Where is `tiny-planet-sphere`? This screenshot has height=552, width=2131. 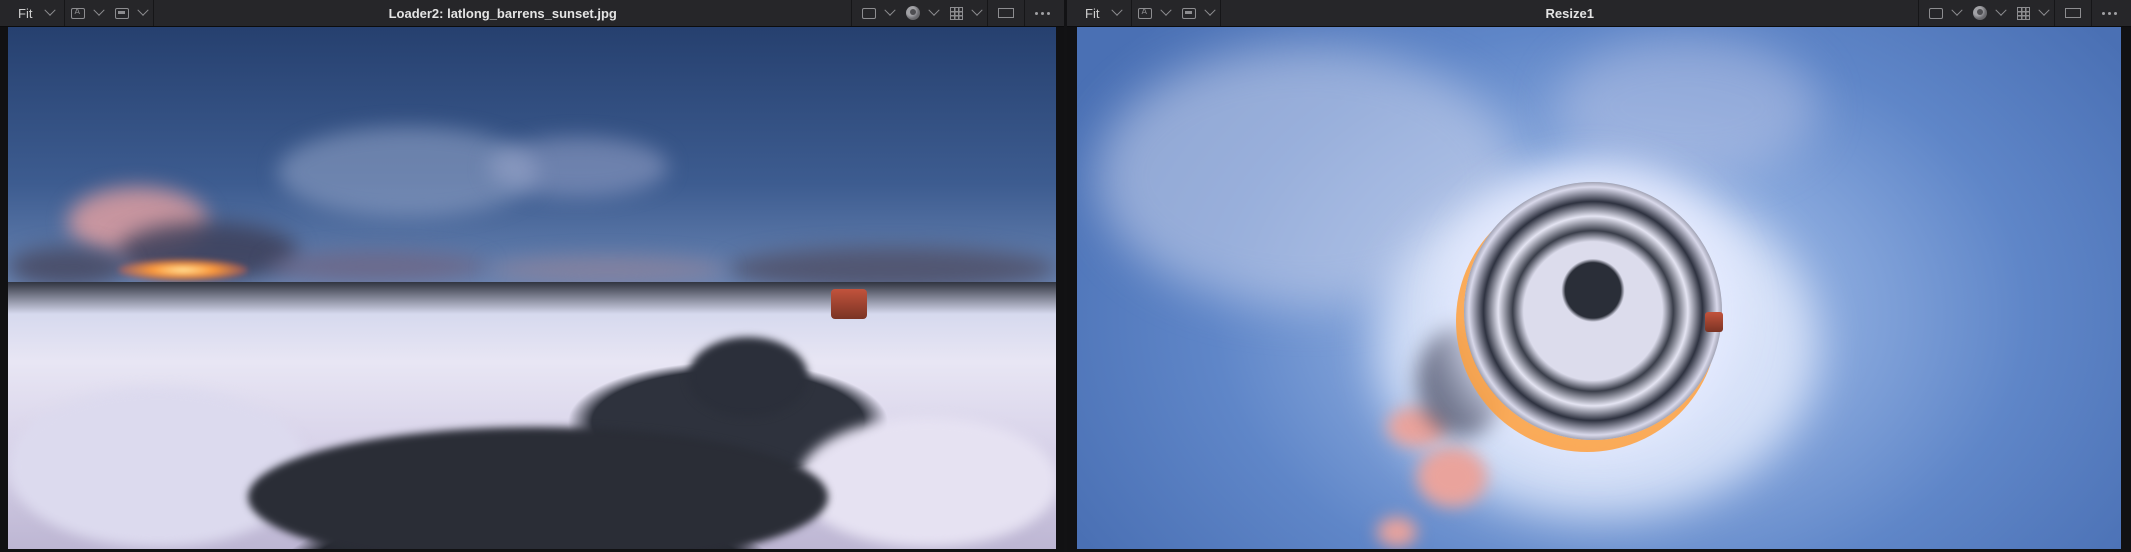 tiny-planet-sphere is located at coordinates (1593, 311).